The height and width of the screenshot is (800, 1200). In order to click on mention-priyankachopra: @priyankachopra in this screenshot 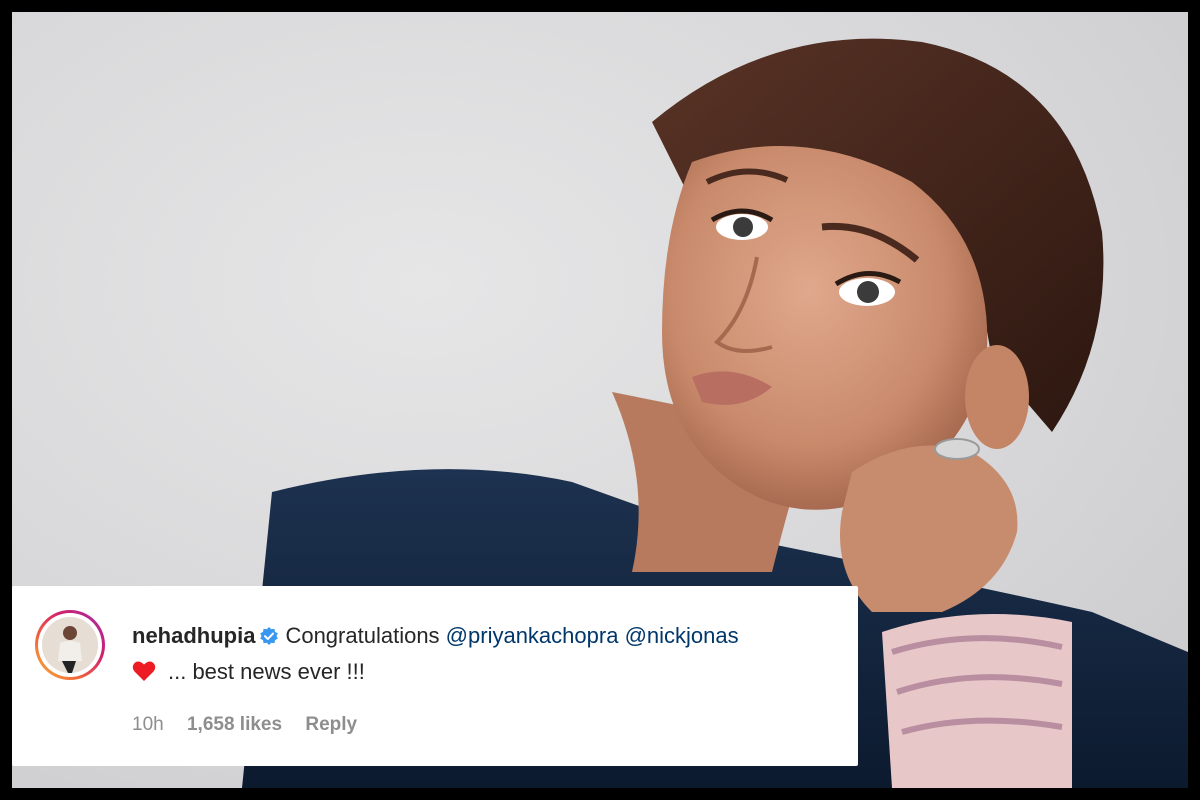, I will do `click(532, 635)`.